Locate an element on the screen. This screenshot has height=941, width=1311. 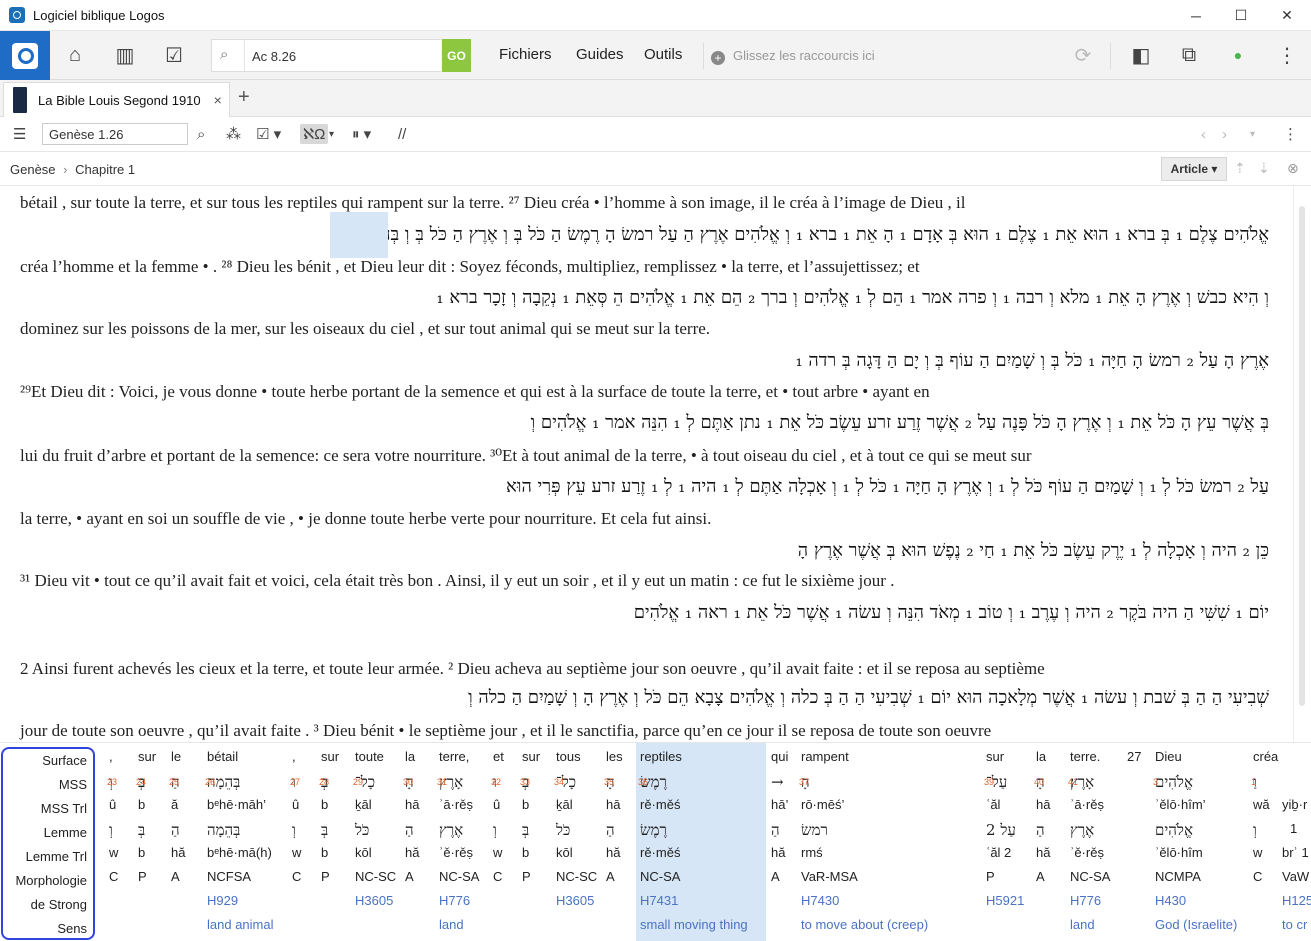
interlinear-morph: C is located at coordinates (1258, 876).